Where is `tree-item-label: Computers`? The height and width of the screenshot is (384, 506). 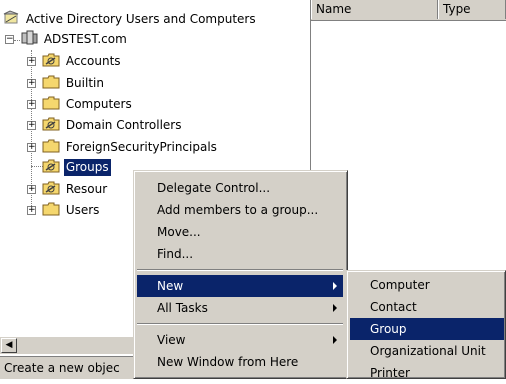 tree-item-label: Computers is located at coordinates (98, 104).